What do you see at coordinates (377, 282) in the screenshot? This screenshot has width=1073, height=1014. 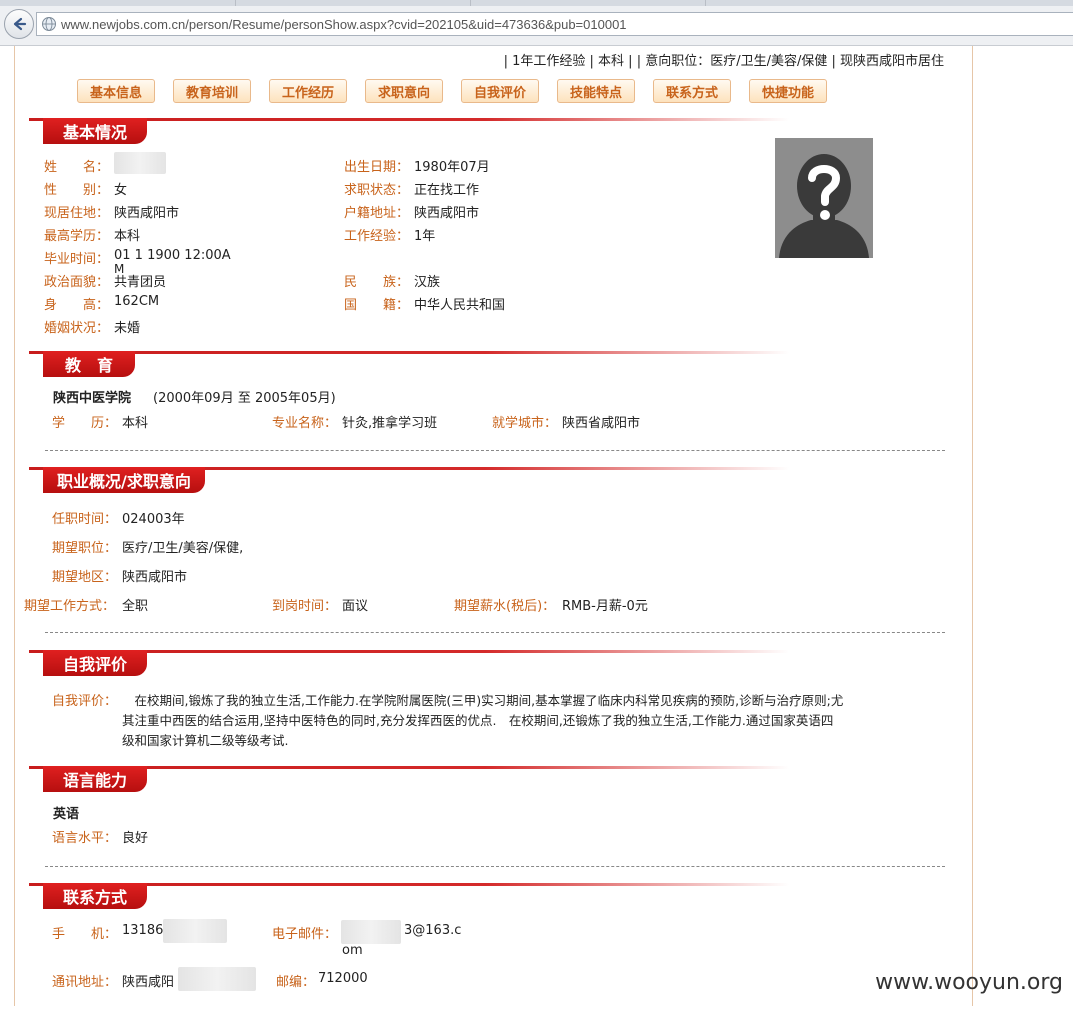 I see `ethnicity-label: 民 族：` at bounding box center [377, 282].